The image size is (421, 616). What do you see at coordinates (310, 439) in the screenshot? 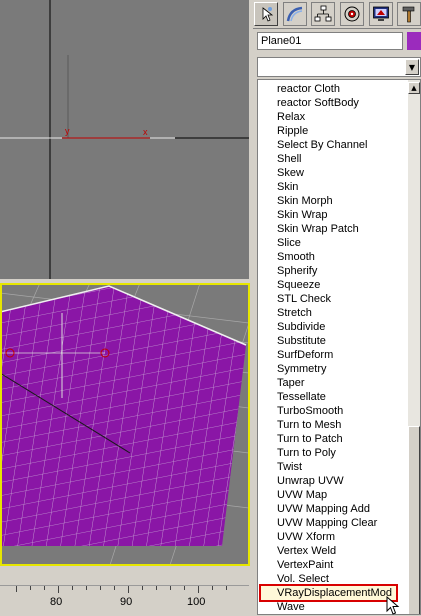
I see `modifier-list-item: Turn to Patch` at bounding box center [310, 439].